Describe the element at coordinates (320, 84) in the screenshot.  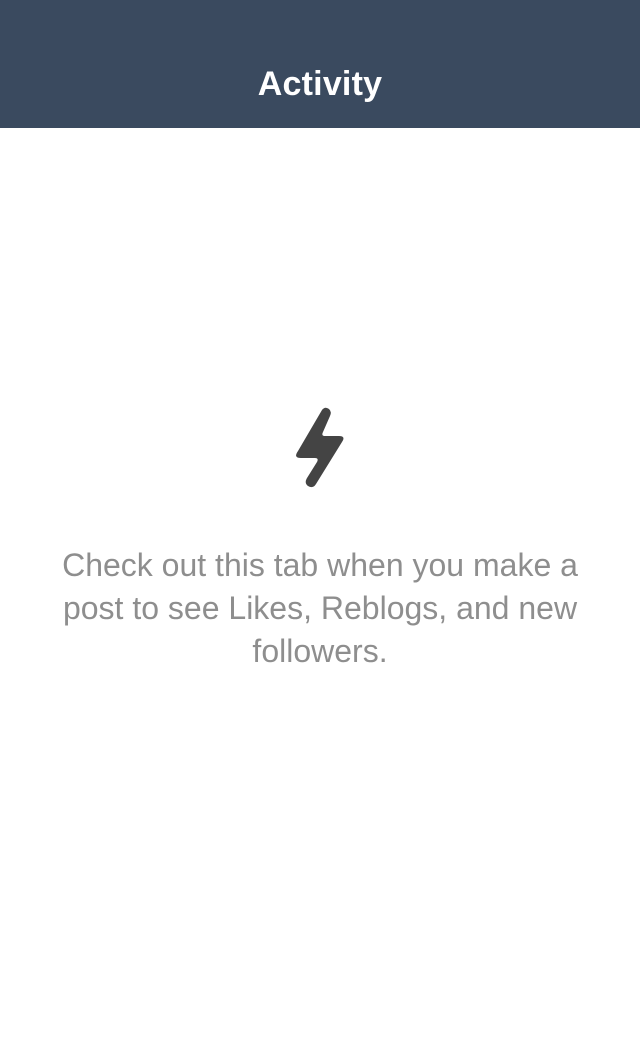
I see `page-title: Activity` at that location.